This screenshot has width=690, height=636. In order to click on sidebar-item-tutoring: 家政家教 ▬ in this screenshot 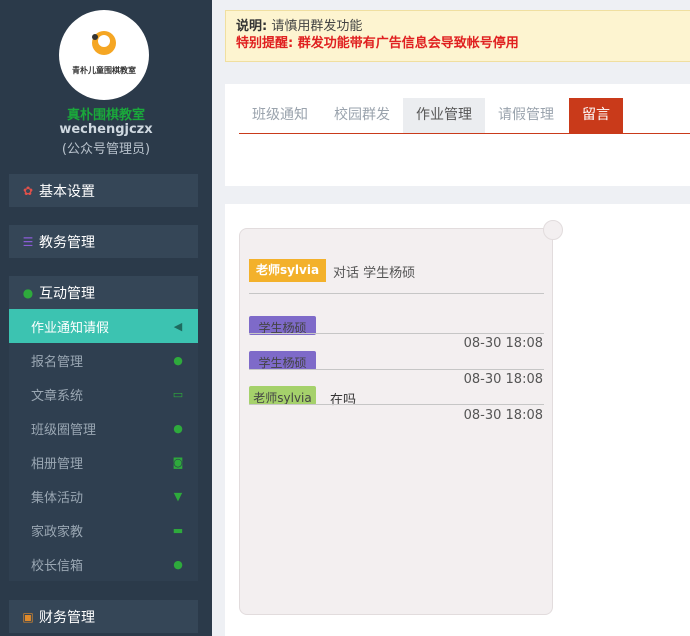, I will do `click(103, 530)`.